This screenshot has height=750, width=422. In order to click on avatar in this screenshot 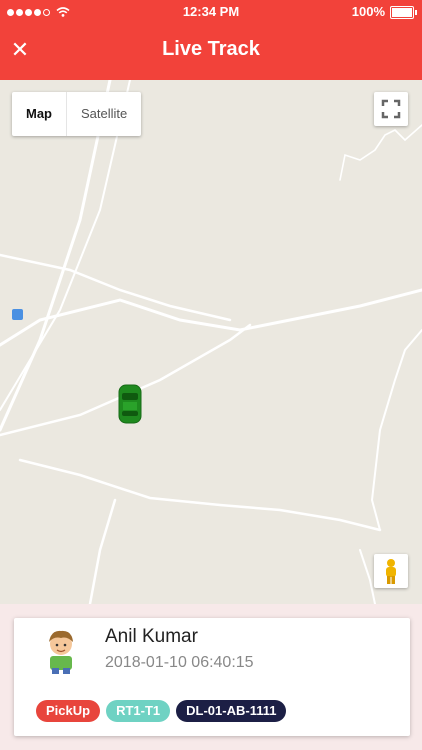, I will do `click(61, 651)`.